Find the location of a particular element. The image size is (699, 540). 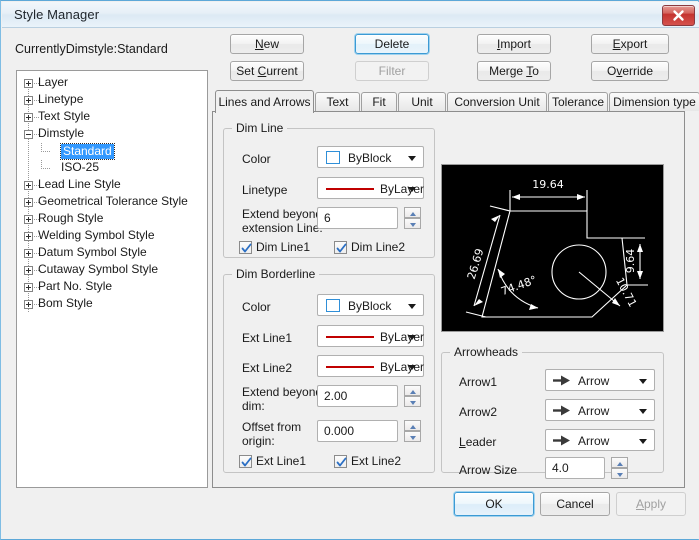

tab-dimension-type: Dimension type is located at coordinates (654, 101).